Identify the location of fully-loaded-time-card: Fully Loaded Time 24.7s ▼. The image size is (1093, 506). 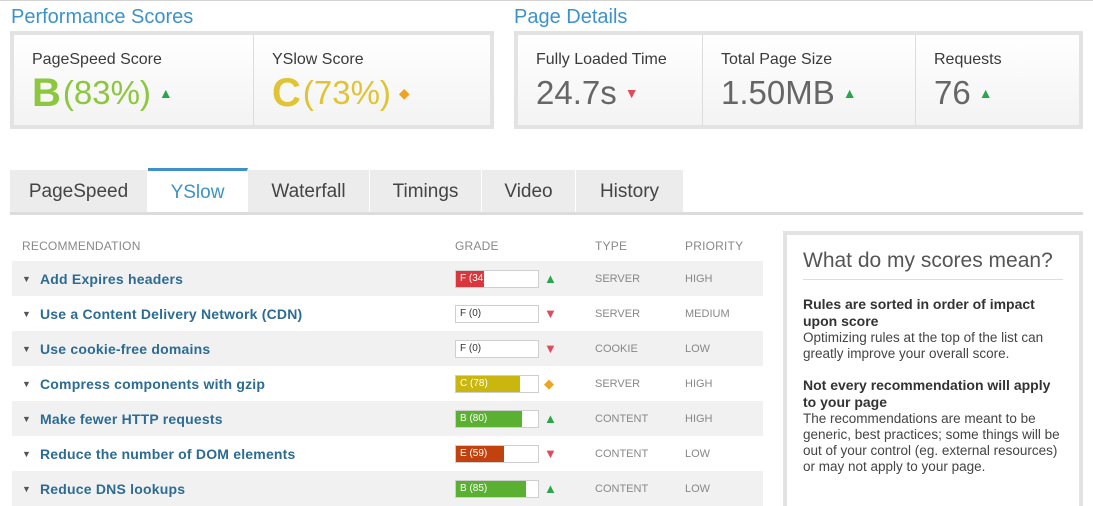
(610, 80).